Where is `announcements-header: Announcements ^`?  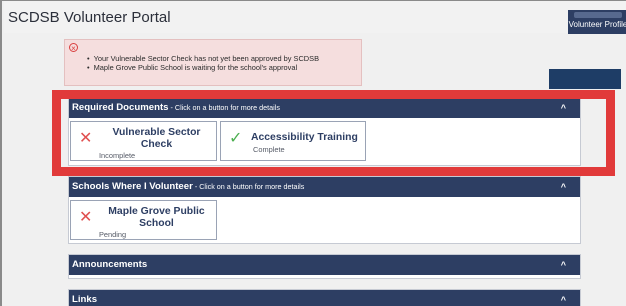 announcements-header: Announcements ^ is located at coordinates (324, 265).